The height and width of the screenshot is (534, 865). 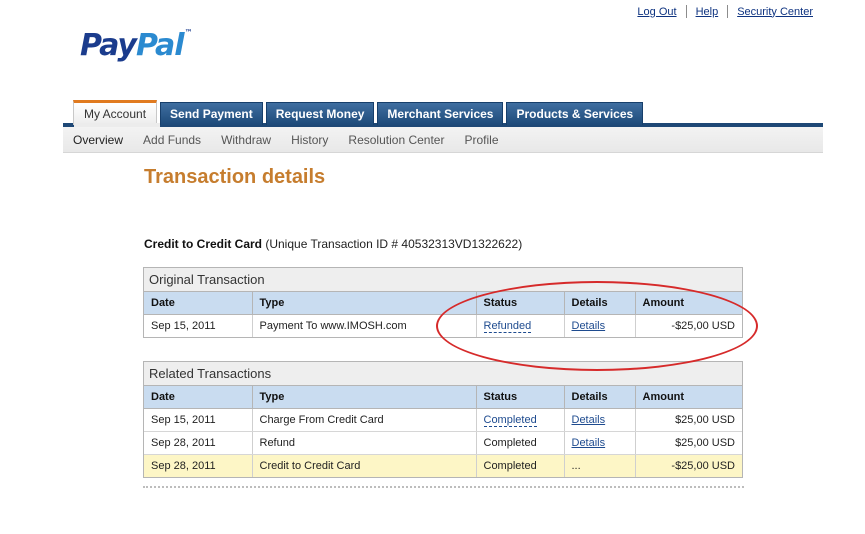 I want to click on cell-type: Refund, so click(x=364, y=443).